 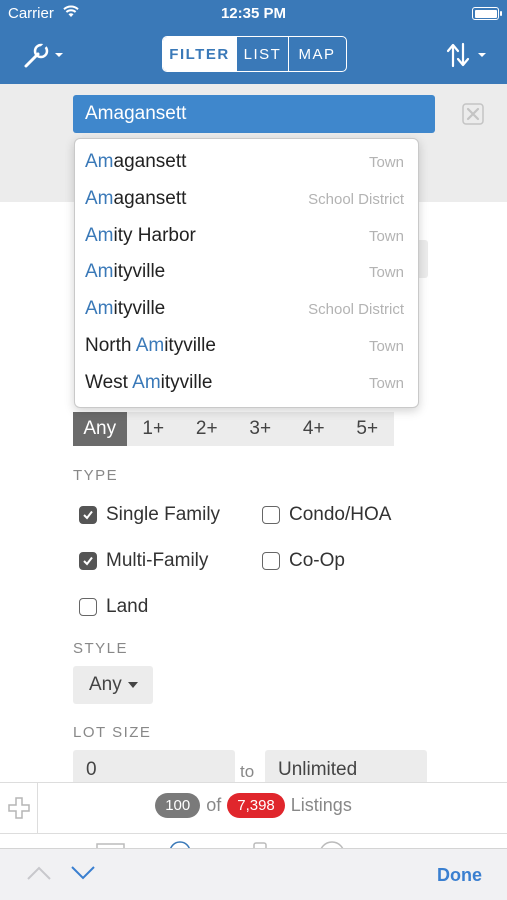 What do you see at coordinates (326, 515) in the screenshot?
I see `type-checkbox-condo-hoa: Condo/HOA` at bounding box center [326, 515].